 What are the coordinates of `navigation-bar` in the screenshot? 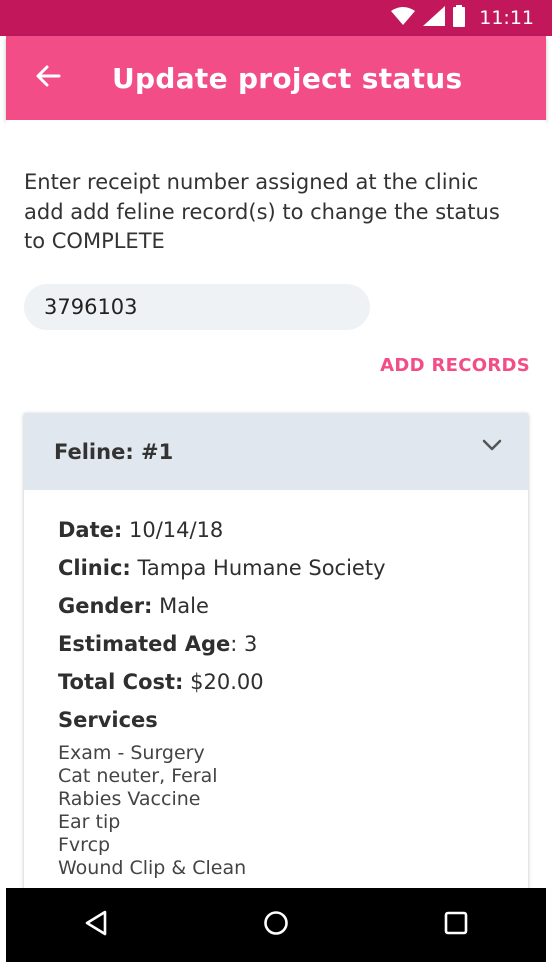 It's located at (276, 925).